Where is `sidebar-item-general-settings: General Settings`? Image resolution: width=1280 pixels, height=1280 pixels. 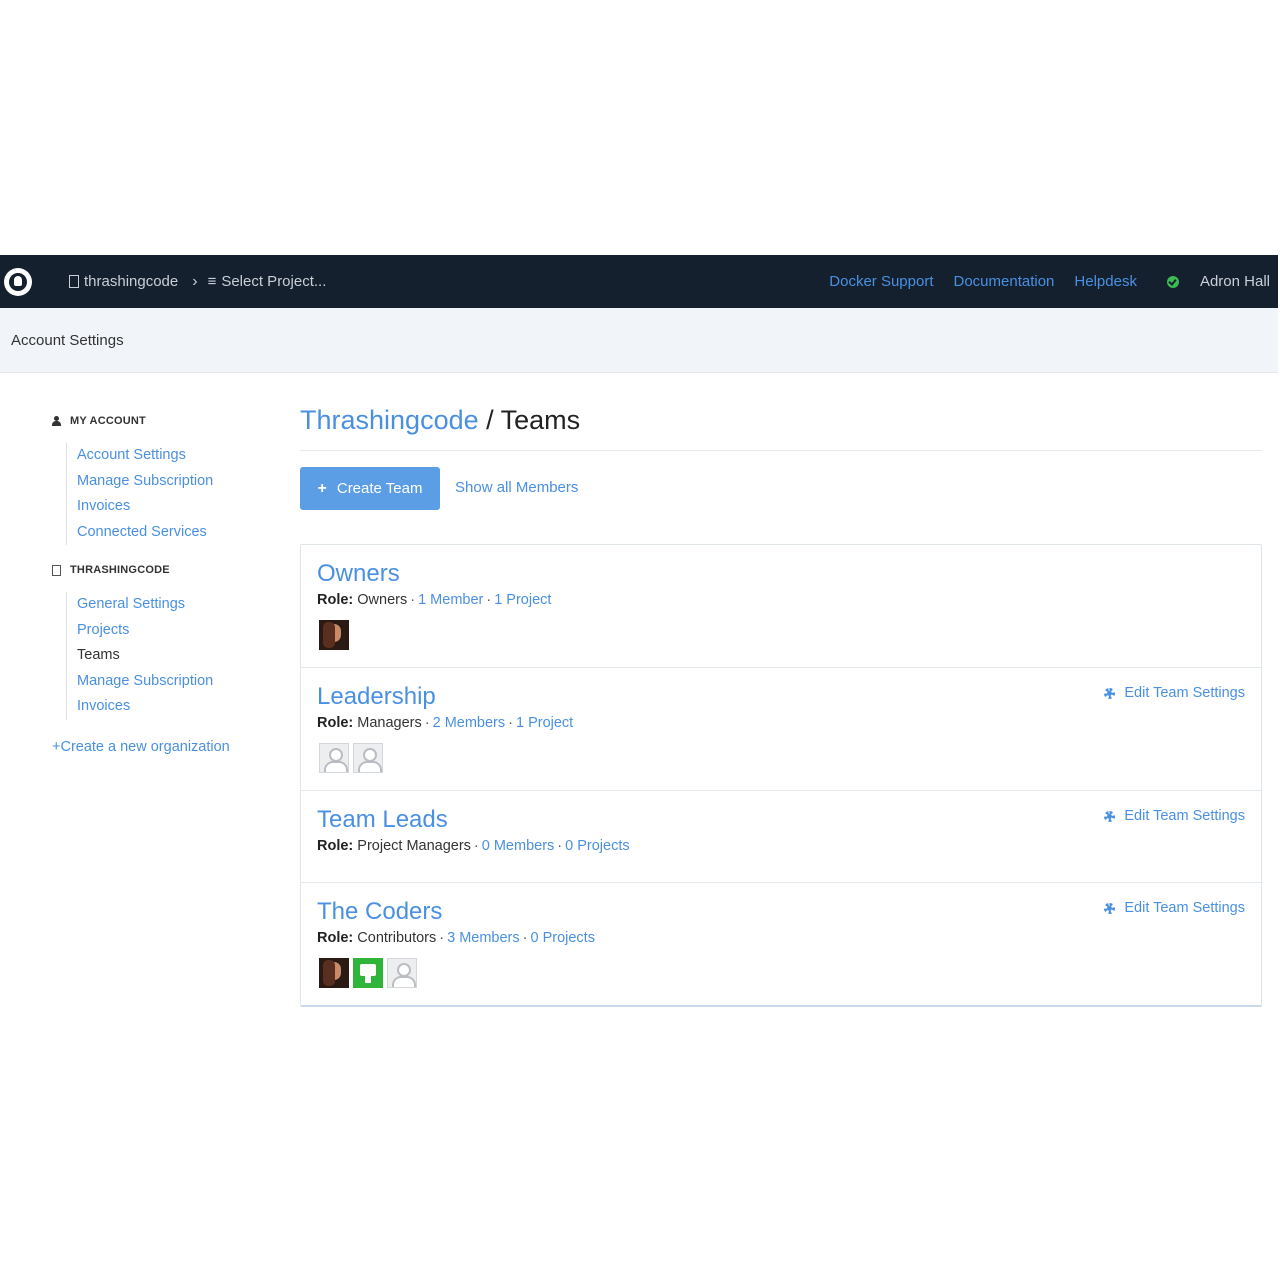 sidebar-item-general-settings: General Settings is located at coordinates (145, 605).